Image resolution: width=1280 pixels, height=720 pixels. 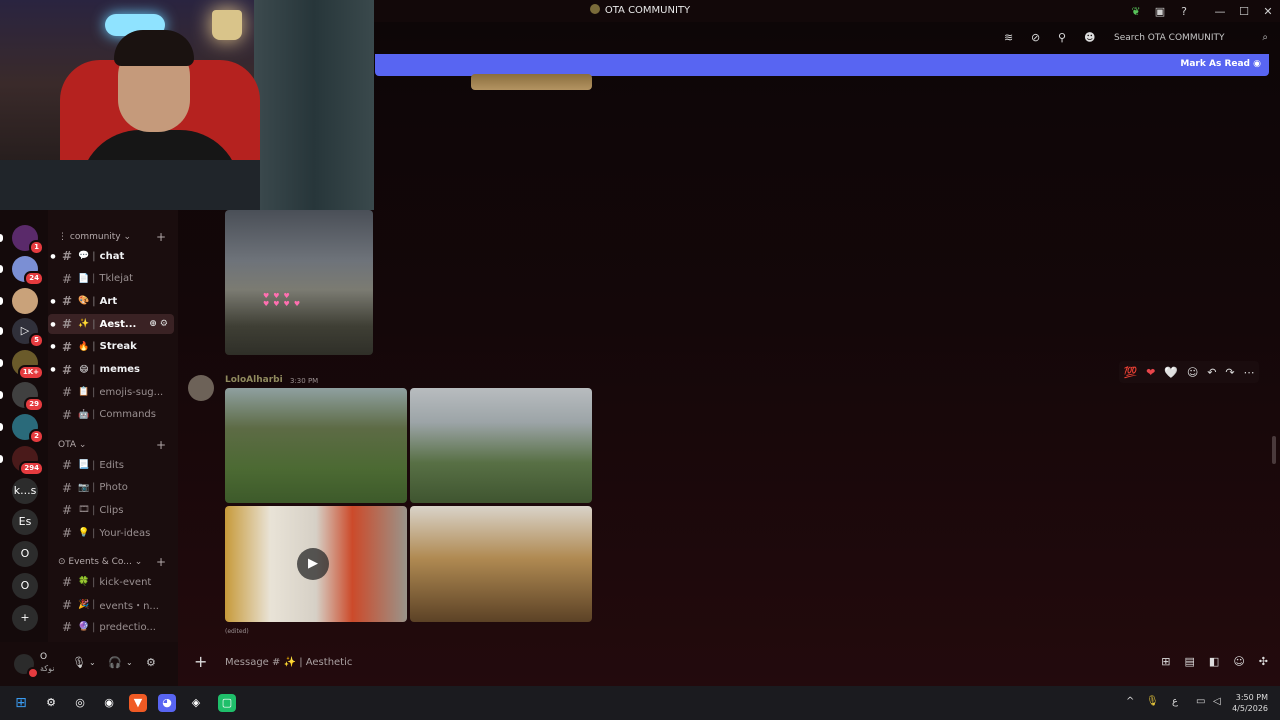 I want to click on help-icon: ?, so click(x=1184, y=11).